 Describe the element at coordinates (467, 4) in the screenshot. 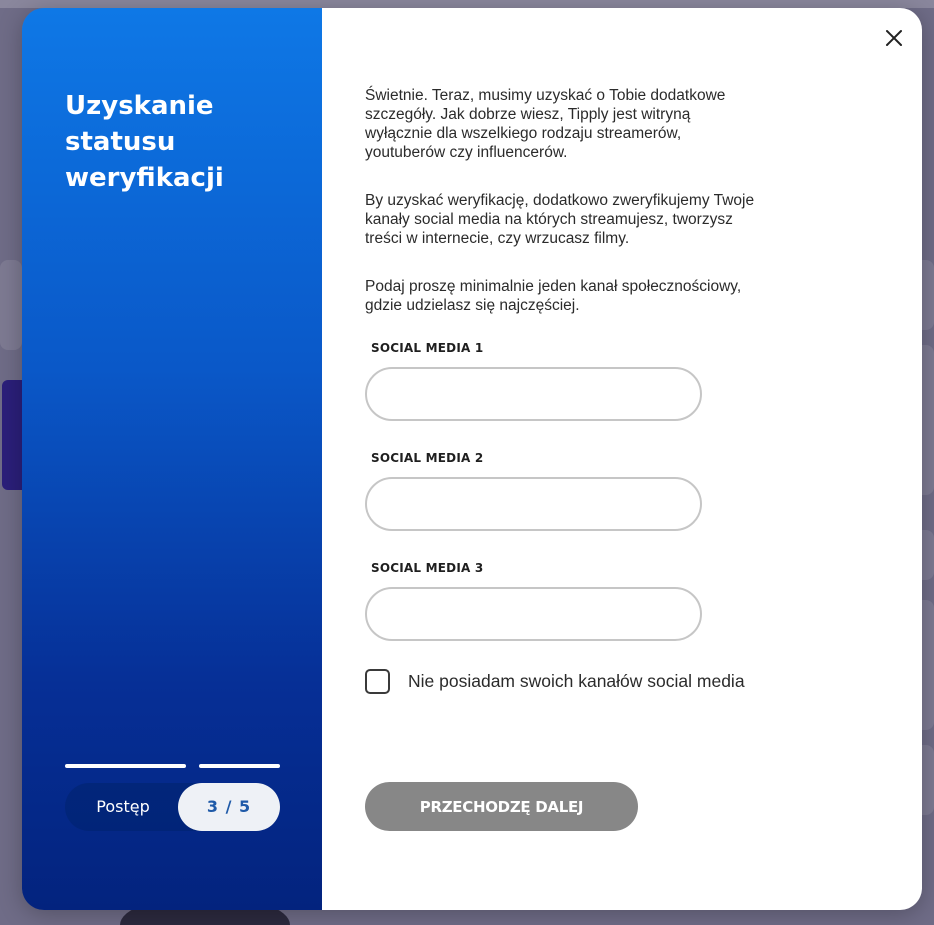

I see `background-strip` at that location.